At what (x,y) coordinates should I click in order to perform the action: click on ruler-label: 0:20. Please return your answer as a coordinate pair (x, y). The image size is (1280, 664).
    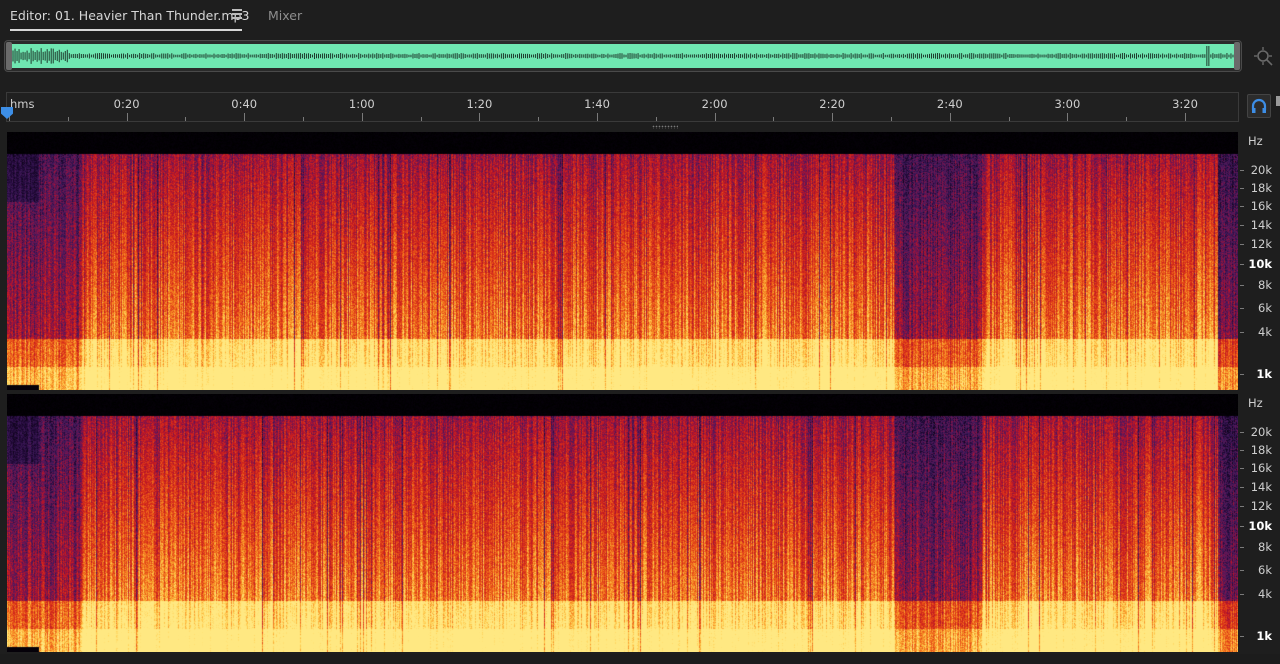
    Looking at the image, I should click on (126, 104).